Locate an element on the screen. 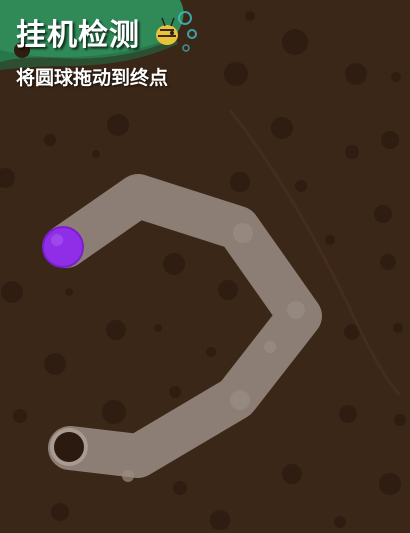  page-title: 挂机检测 is located at coordinates (78, 35).